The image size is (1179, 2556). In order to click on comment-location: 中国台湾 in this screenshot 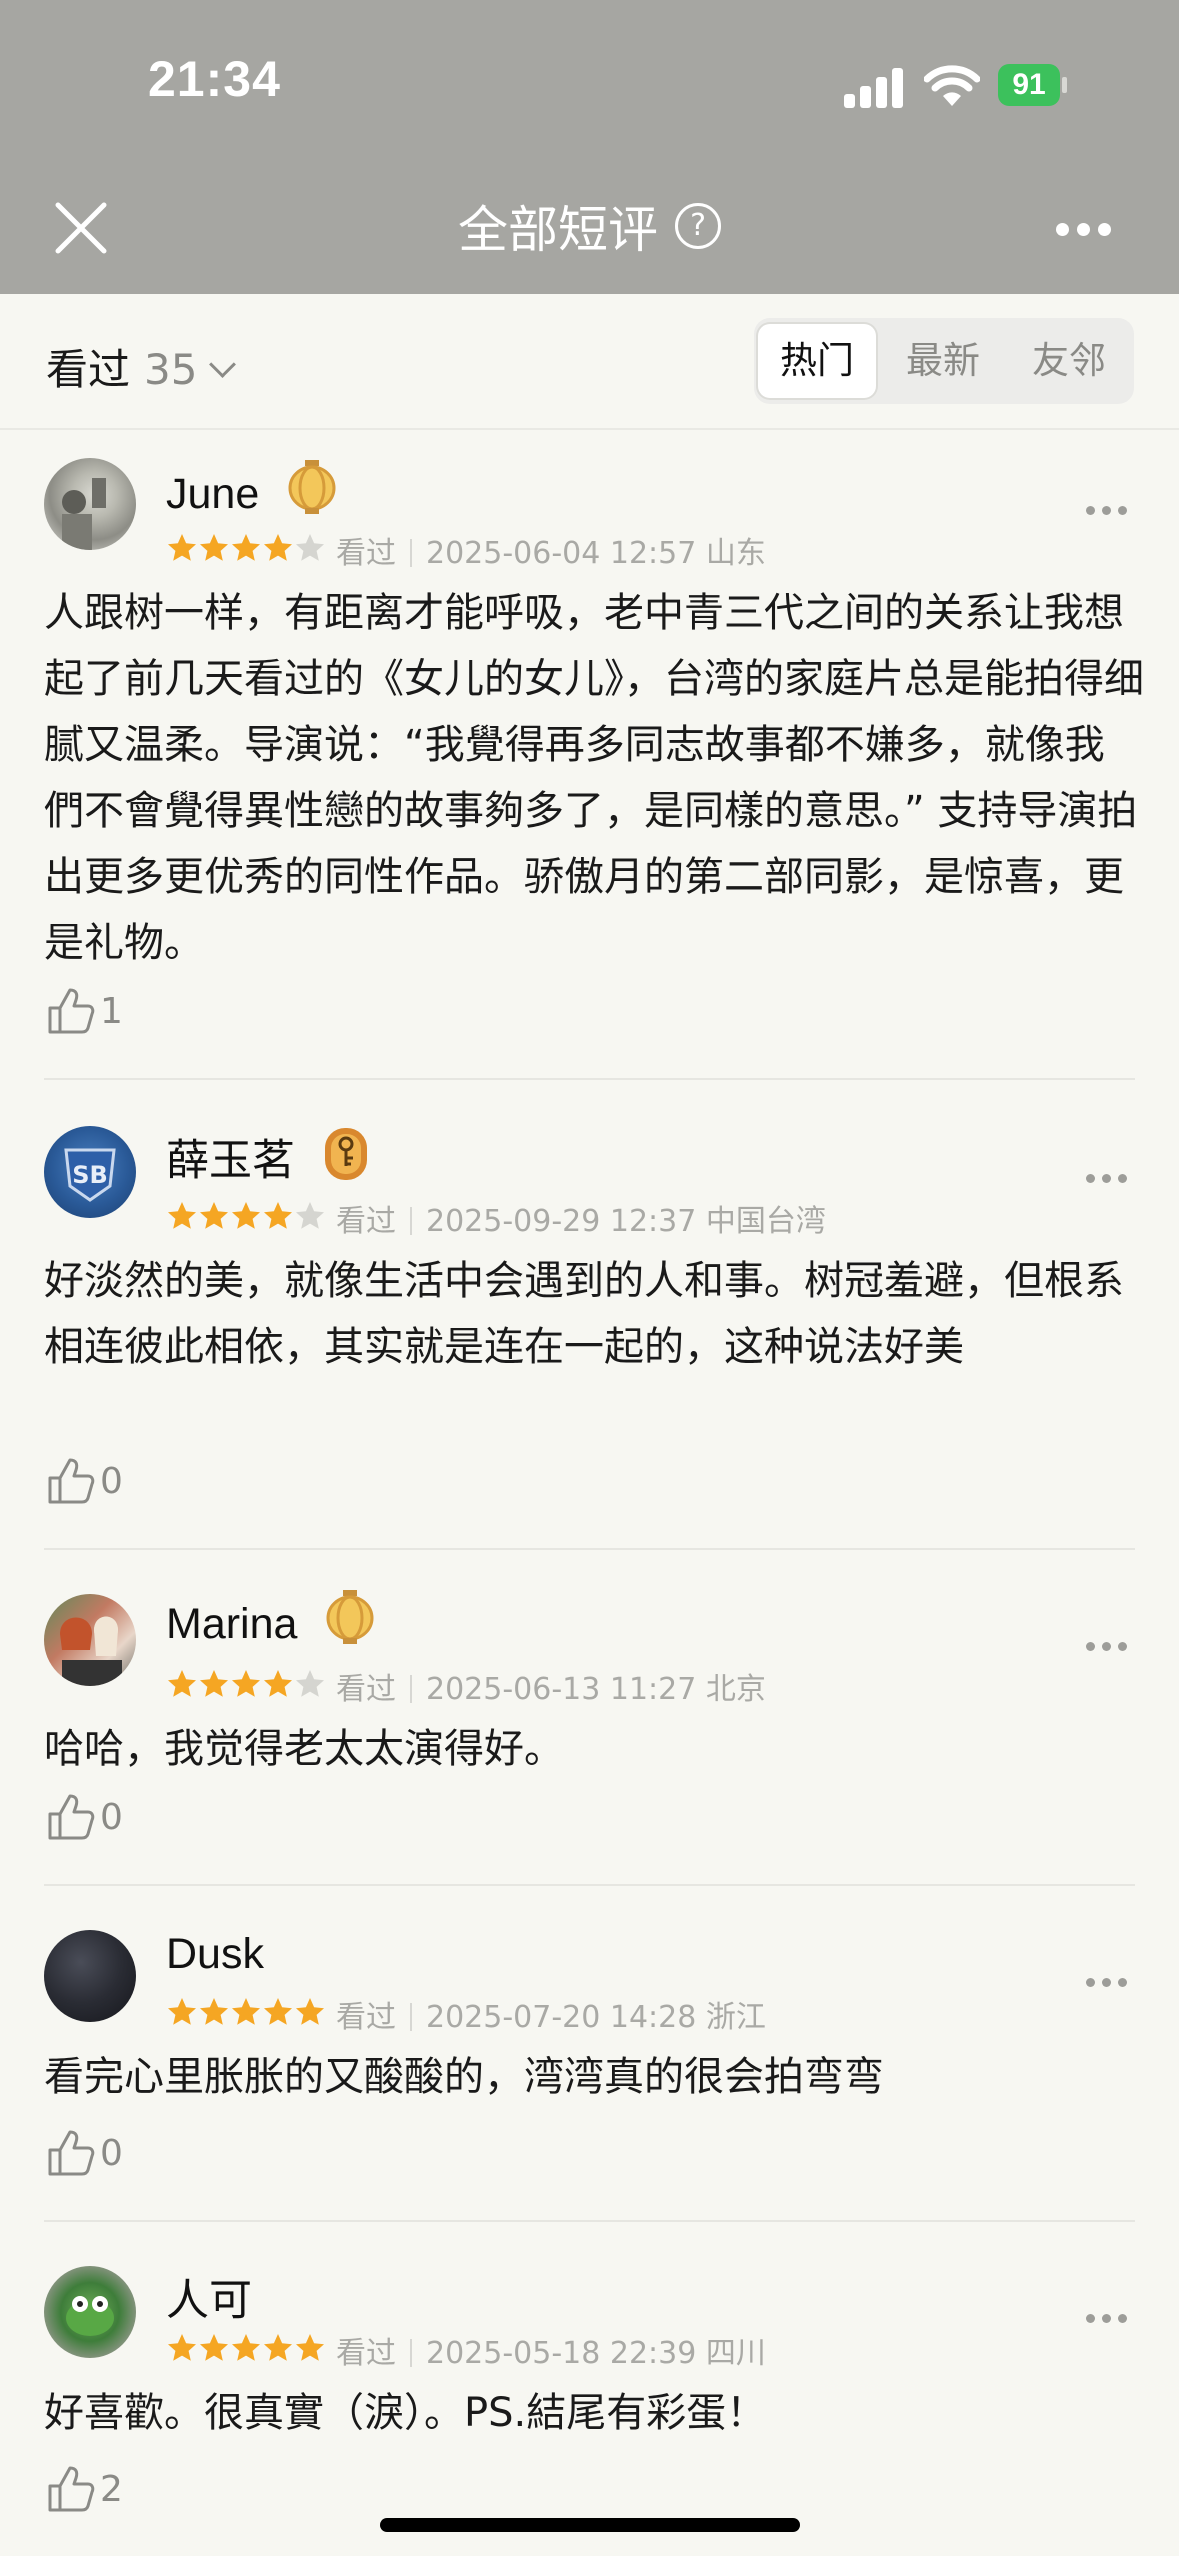, I will do `click(765, 1221)`.